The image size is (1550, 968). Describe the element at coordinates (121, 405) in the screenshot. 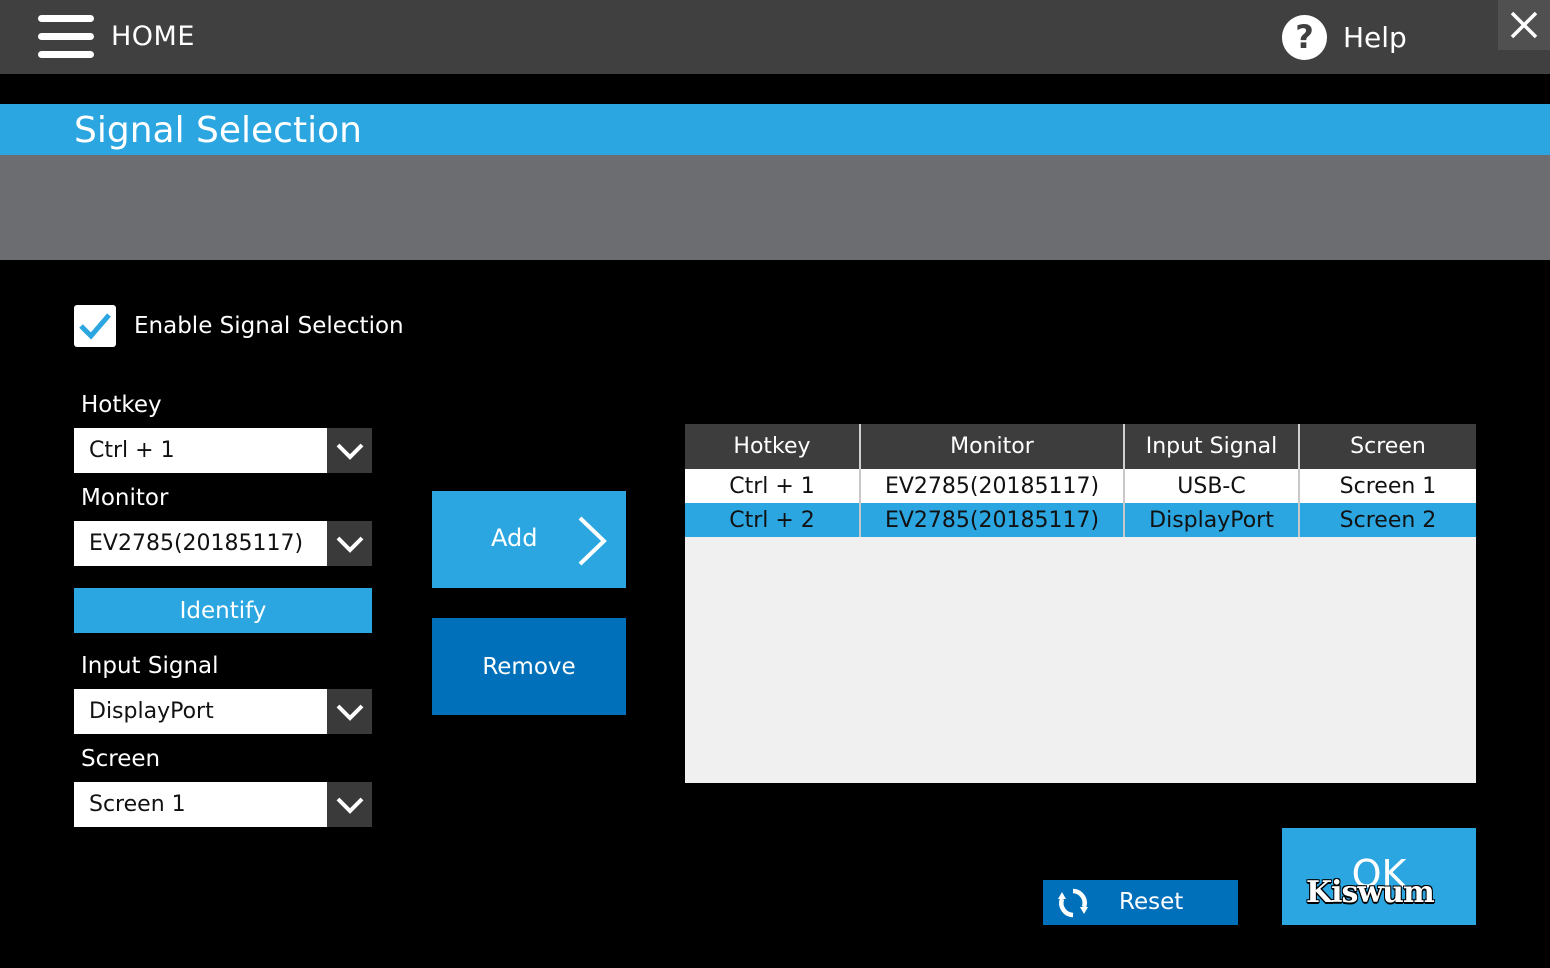

I see `hotkey-label: Hotkey` at that location.